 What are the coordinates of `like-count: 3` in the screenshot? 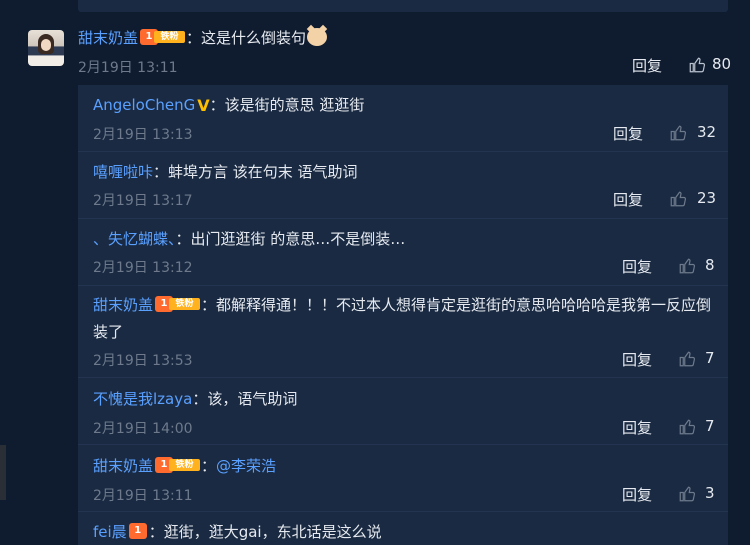 It's located at (710, 493).